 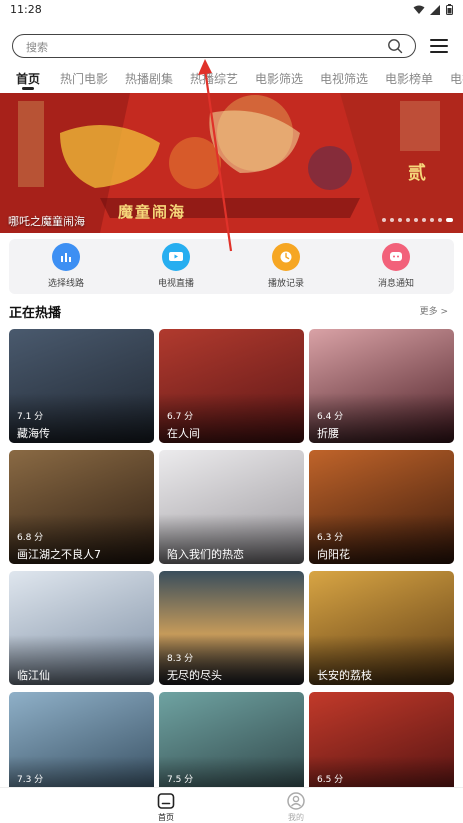 I want to click on search-icon, so click(x=395, y=46).